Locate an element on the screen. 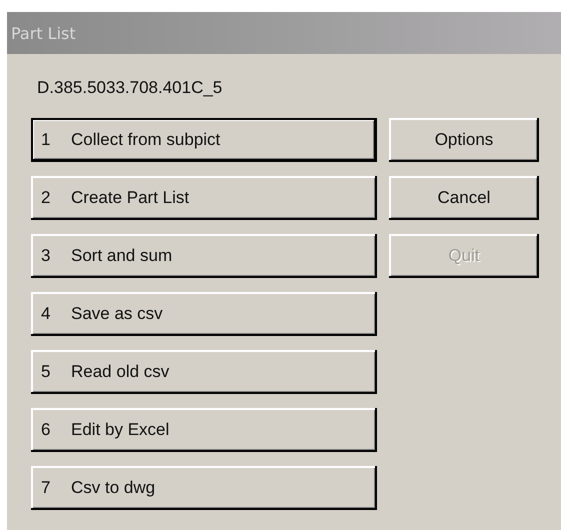  step-button: 2 Create Part List is located at coordinates (204, 198).